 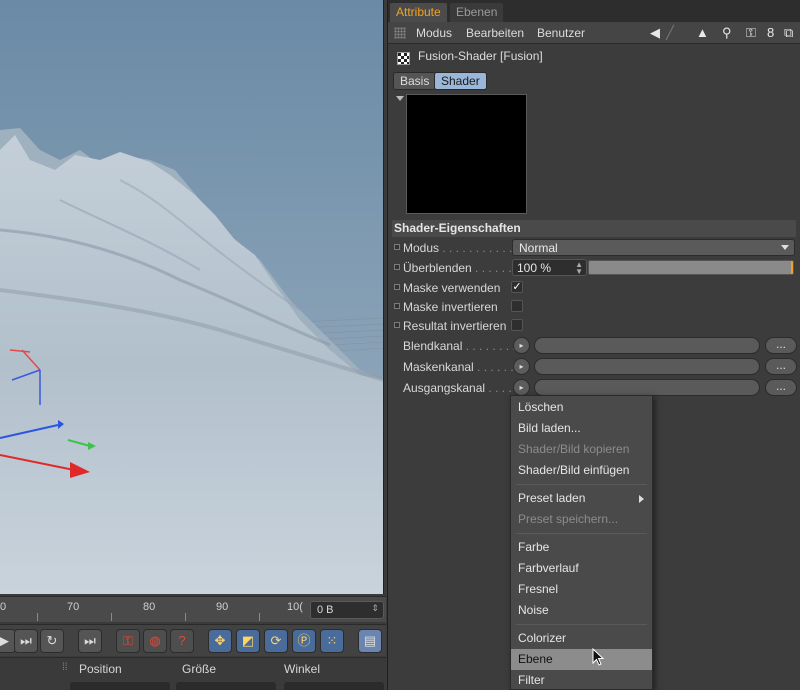 What do you see at coordinates (647, 345) in the screenshot?
I see `blendkanal-shader-link` at bounding box center [647, 345].